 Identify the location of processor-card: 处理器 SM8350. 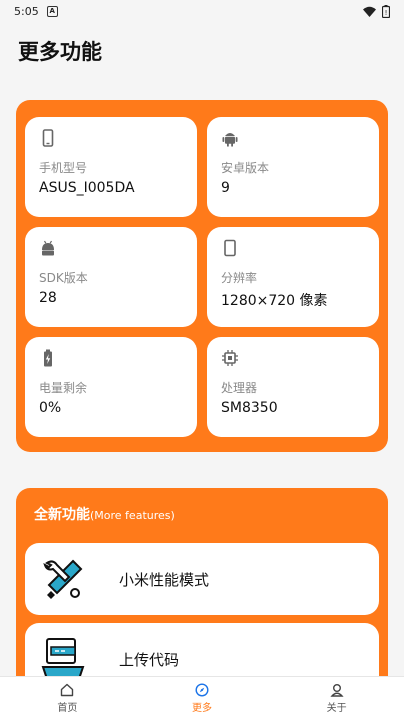
(293, 387).